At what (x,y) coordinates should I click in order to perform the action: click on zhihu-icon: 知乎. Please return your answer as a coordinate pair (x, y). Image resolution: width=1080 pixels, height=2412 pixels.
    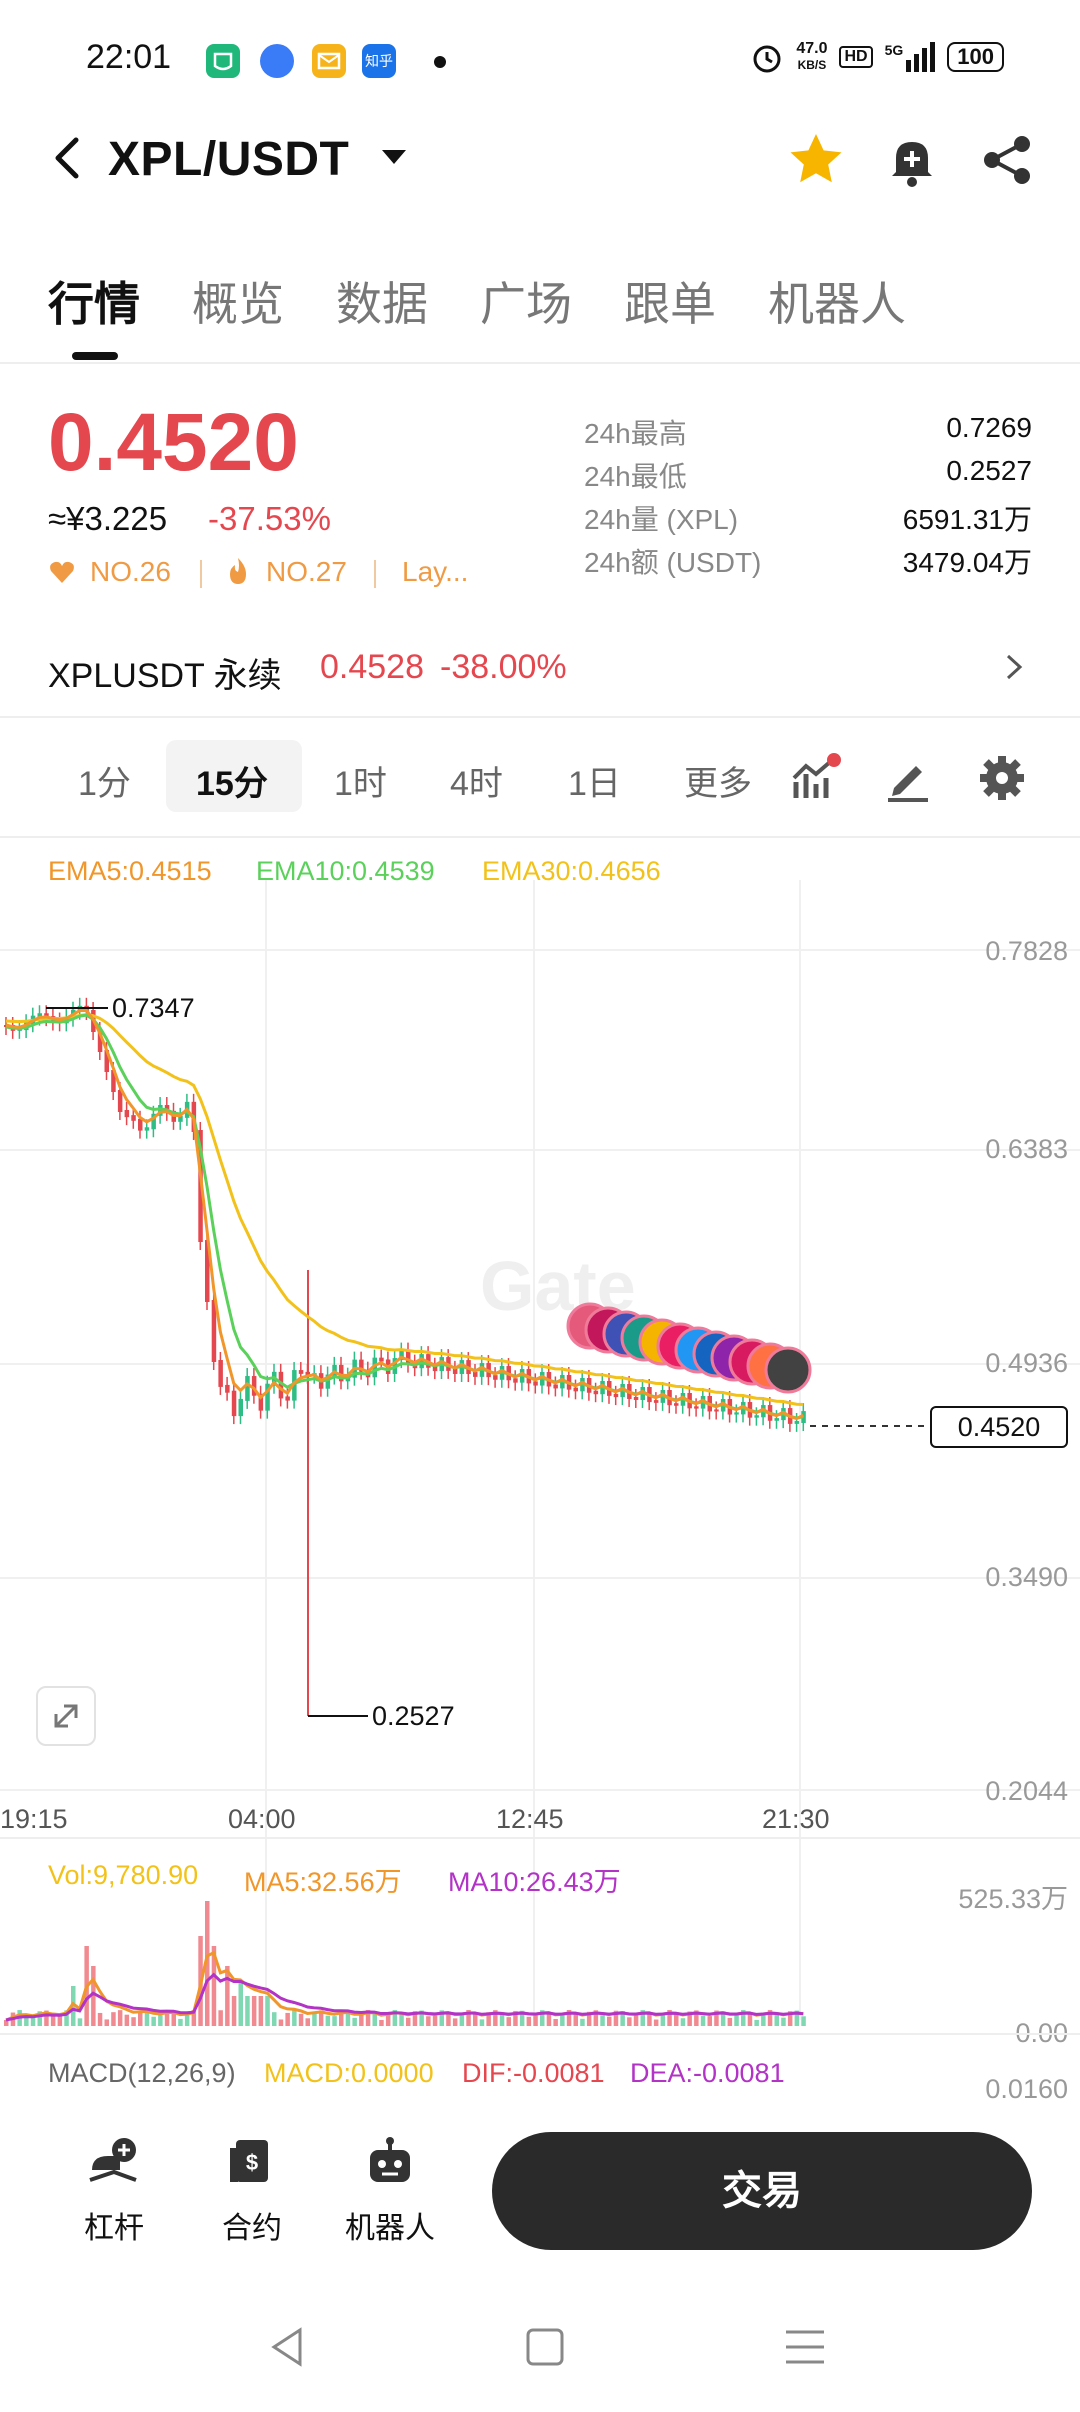
    Looking at the image, I should click on (379, 61).